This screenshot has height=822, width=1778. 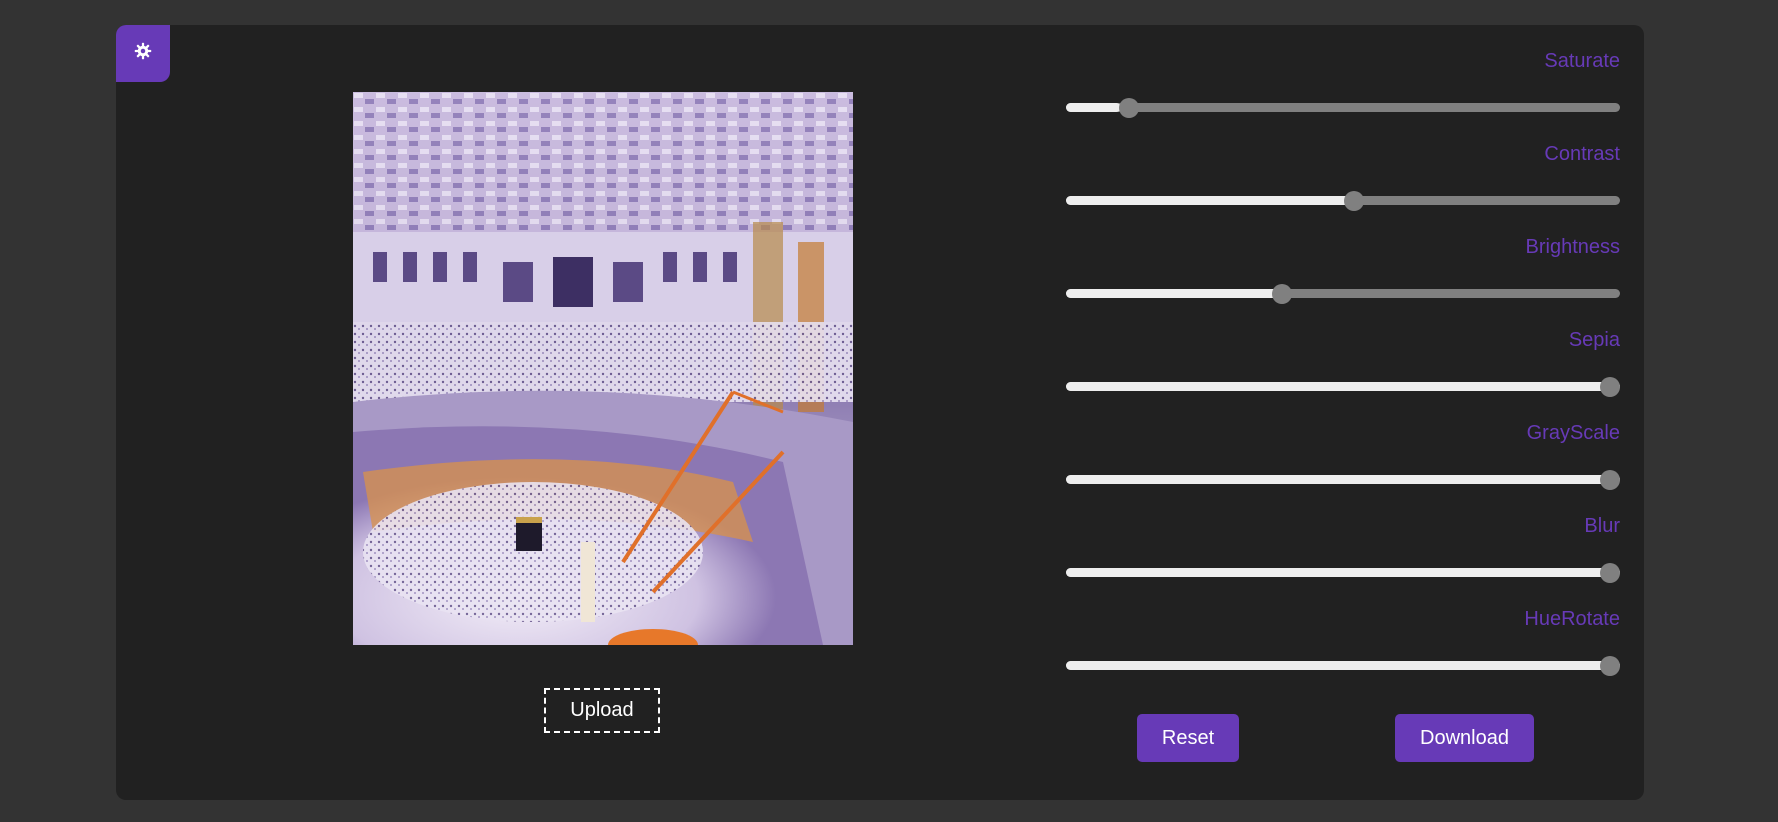 I want to click on contrast-slider, so click(x=1343, y=200).